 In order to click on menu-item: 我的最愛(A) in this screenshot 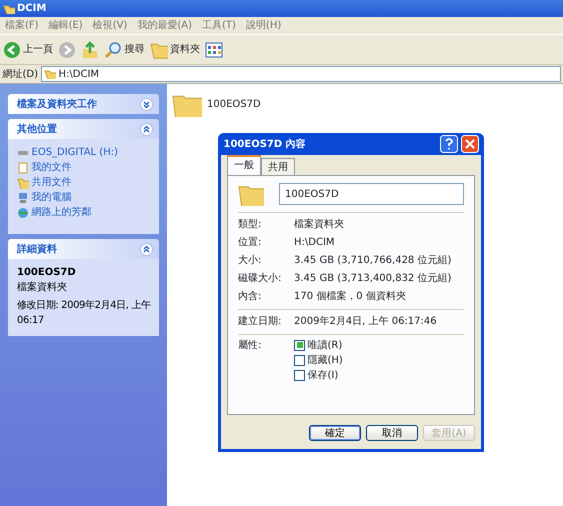, I will do `click(164, 25)`.